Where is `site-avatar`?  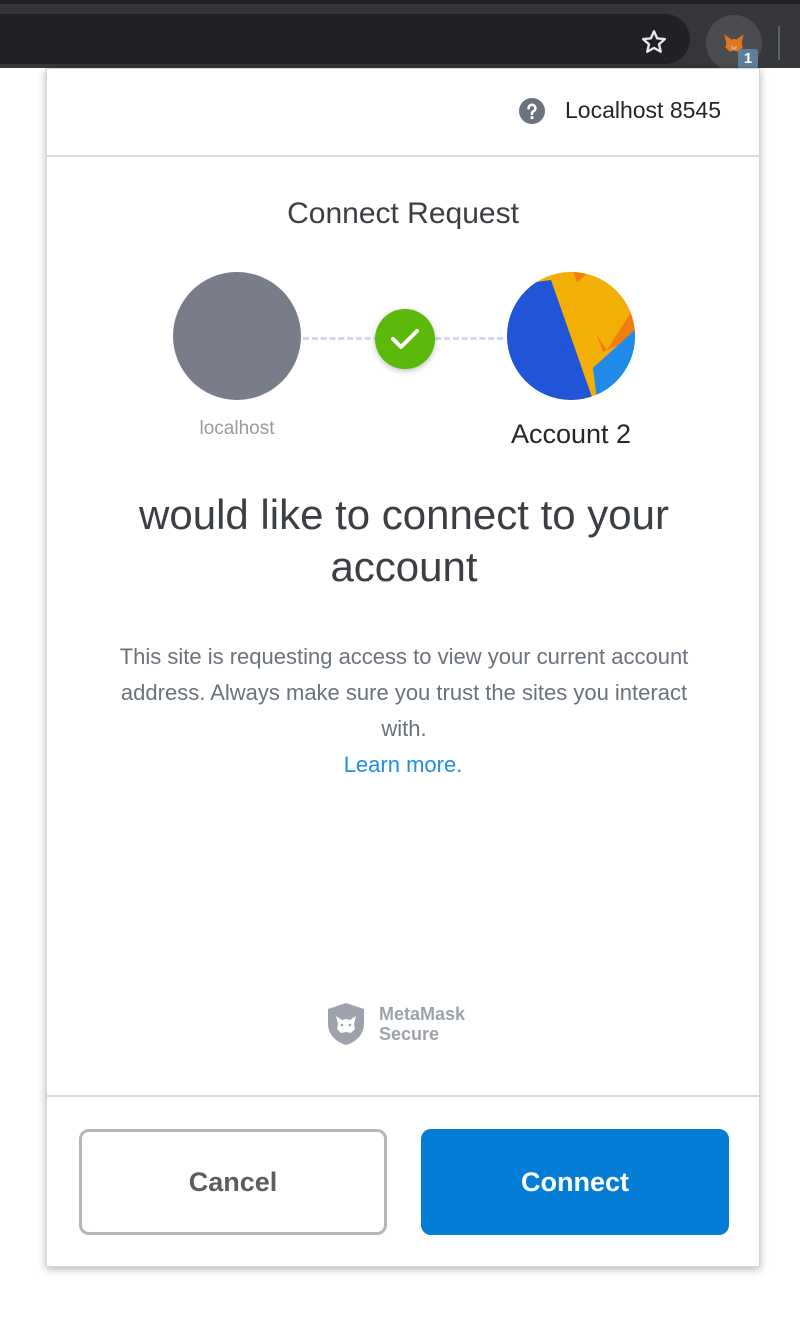 site-avatar is located at coordinates (237, 336).